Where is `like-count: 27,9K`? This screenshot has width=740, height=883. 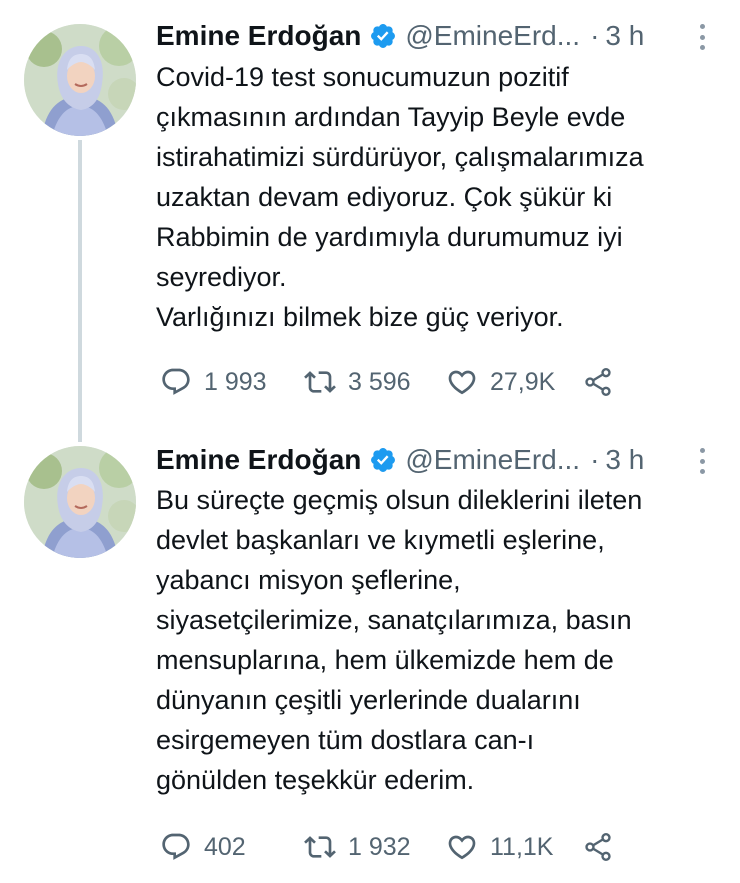 like-count: 27,9K is located at coordinates (523, 381).